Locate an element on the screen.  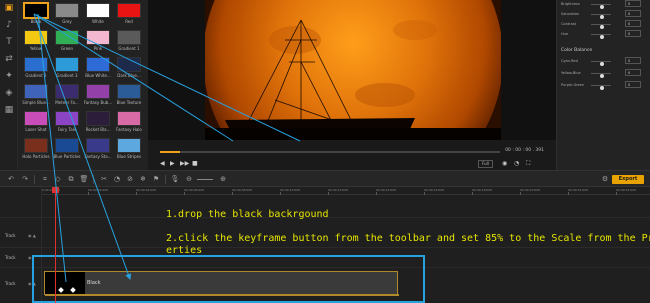
media-item: Grey is located at coordinates (67, 15).